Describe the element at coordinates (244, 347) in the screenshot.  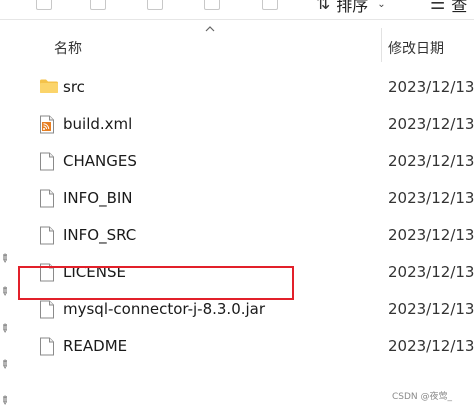
I see `file-row-readme: README 2023/12/13` at that location.